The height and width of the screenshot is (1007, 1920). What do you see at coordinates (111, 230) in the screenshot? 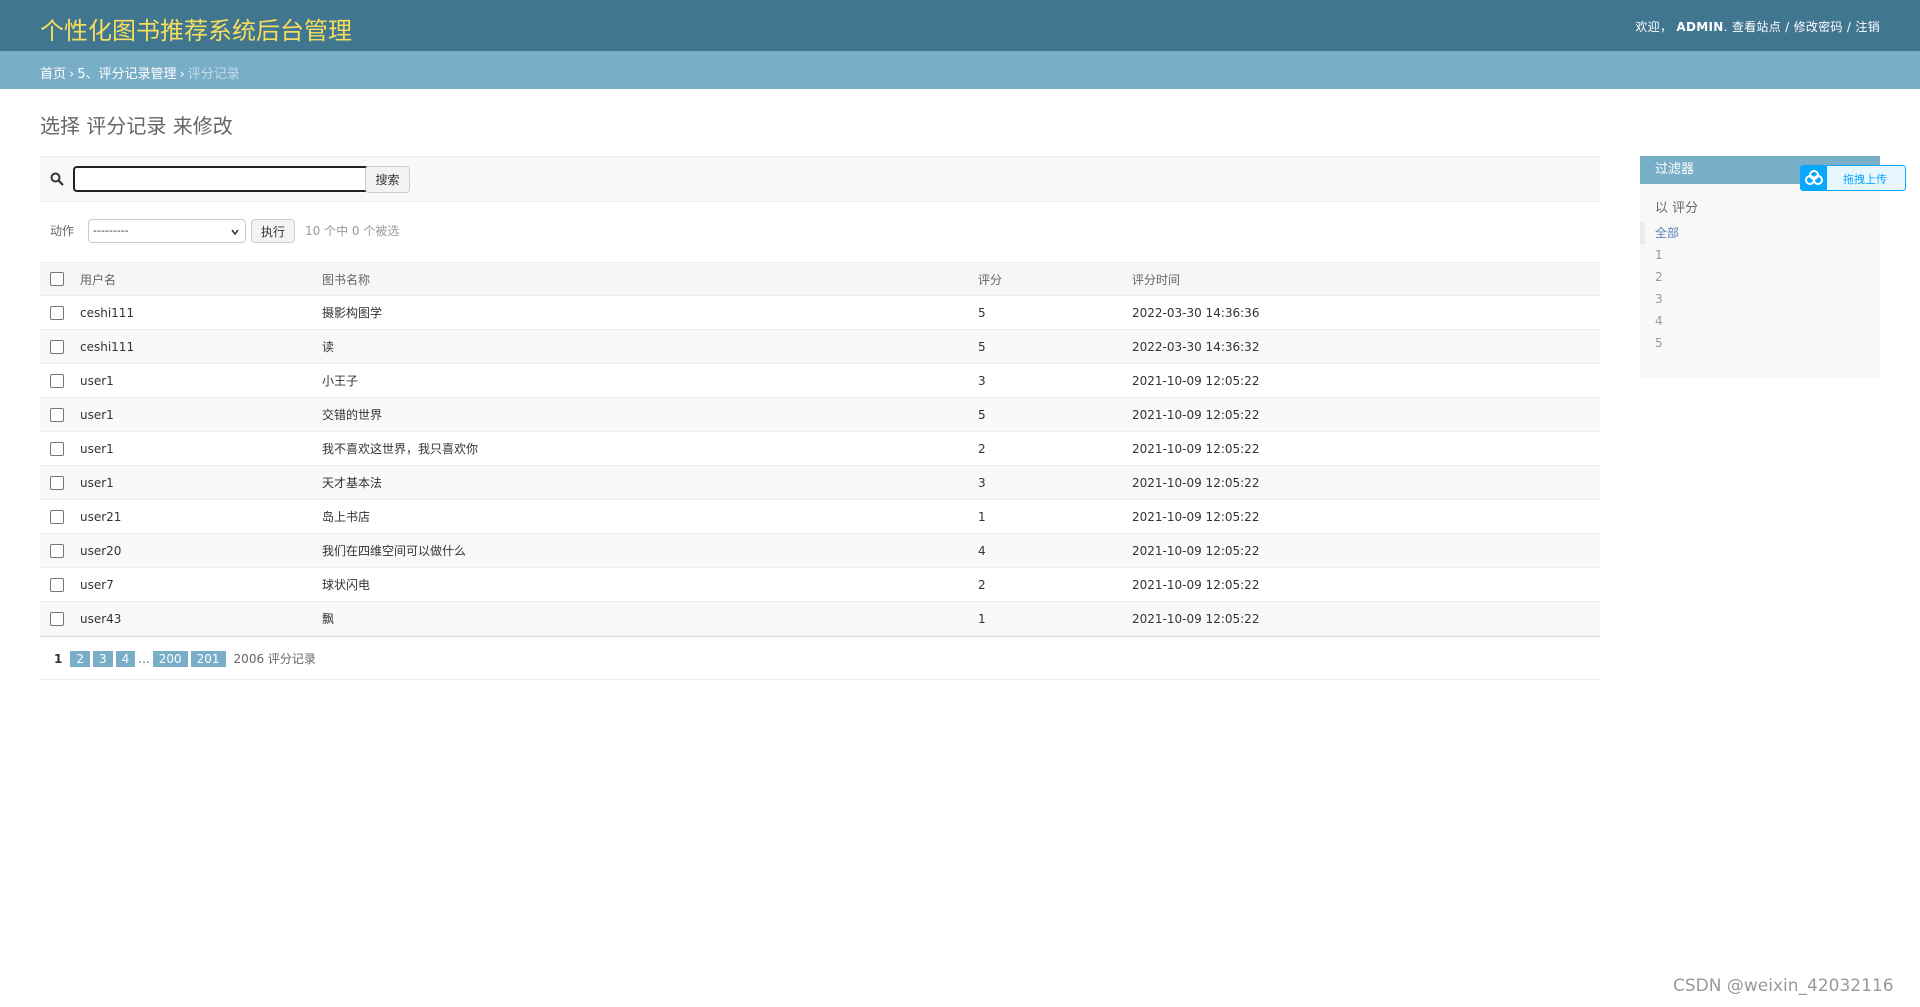
I see `action-select-value: ---------` at bounding box center [111, 230].